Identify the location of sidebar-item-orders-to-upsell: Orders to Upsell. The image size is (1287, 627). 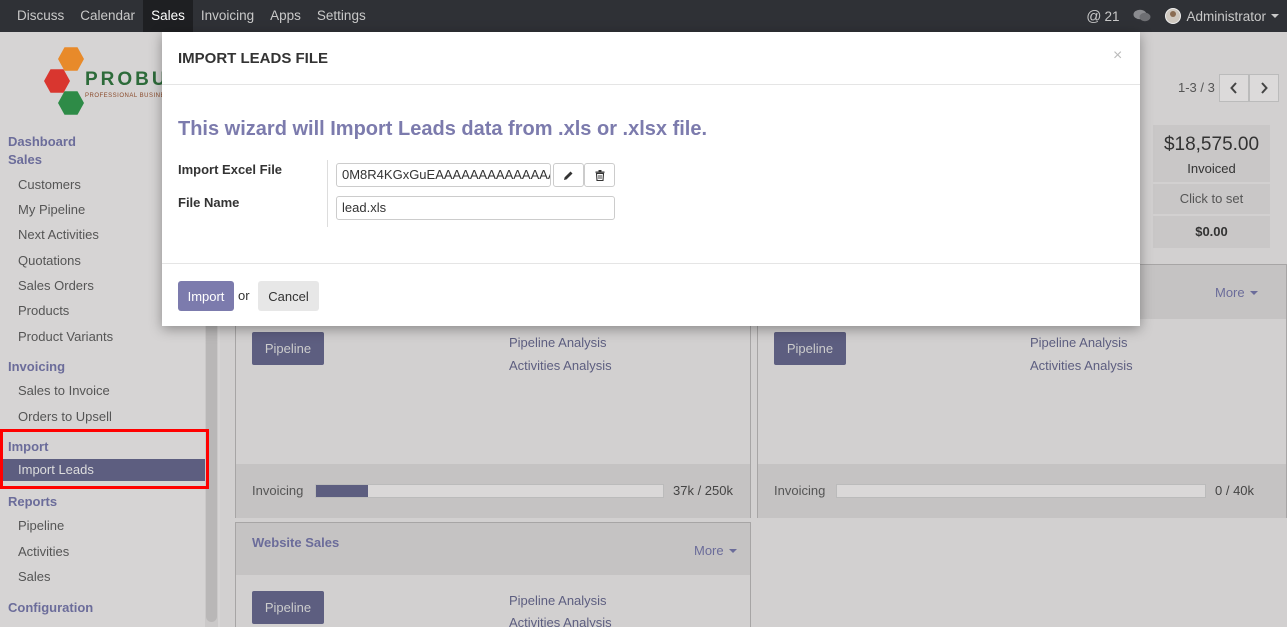
(65, 416).